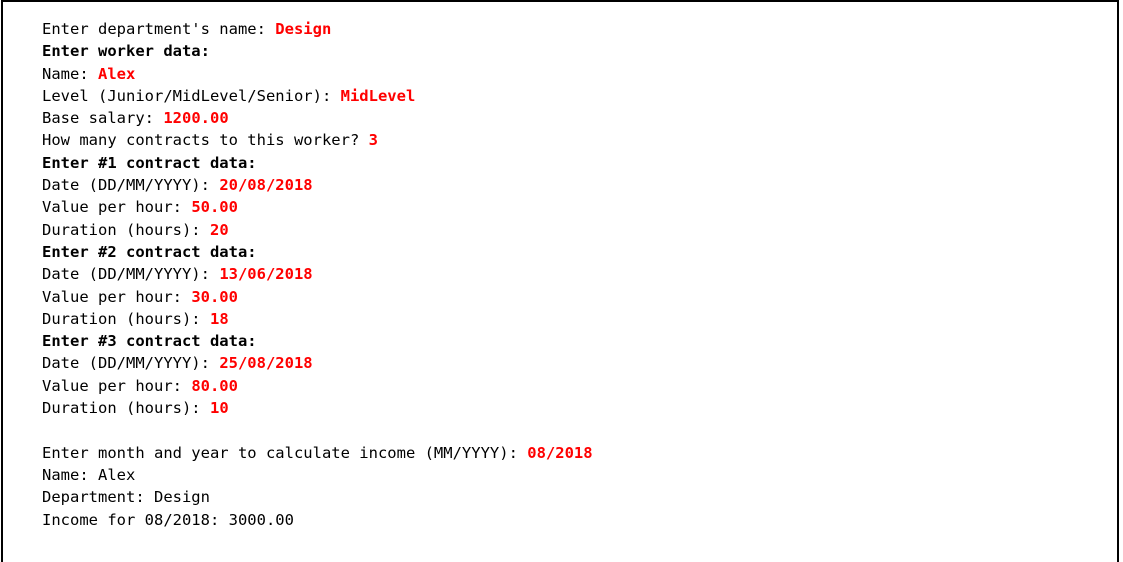  Describe the element at coordinates (317, 408) in the screenshot. I see `contract-3-duration-line: Duration (hours): 10` at that location.